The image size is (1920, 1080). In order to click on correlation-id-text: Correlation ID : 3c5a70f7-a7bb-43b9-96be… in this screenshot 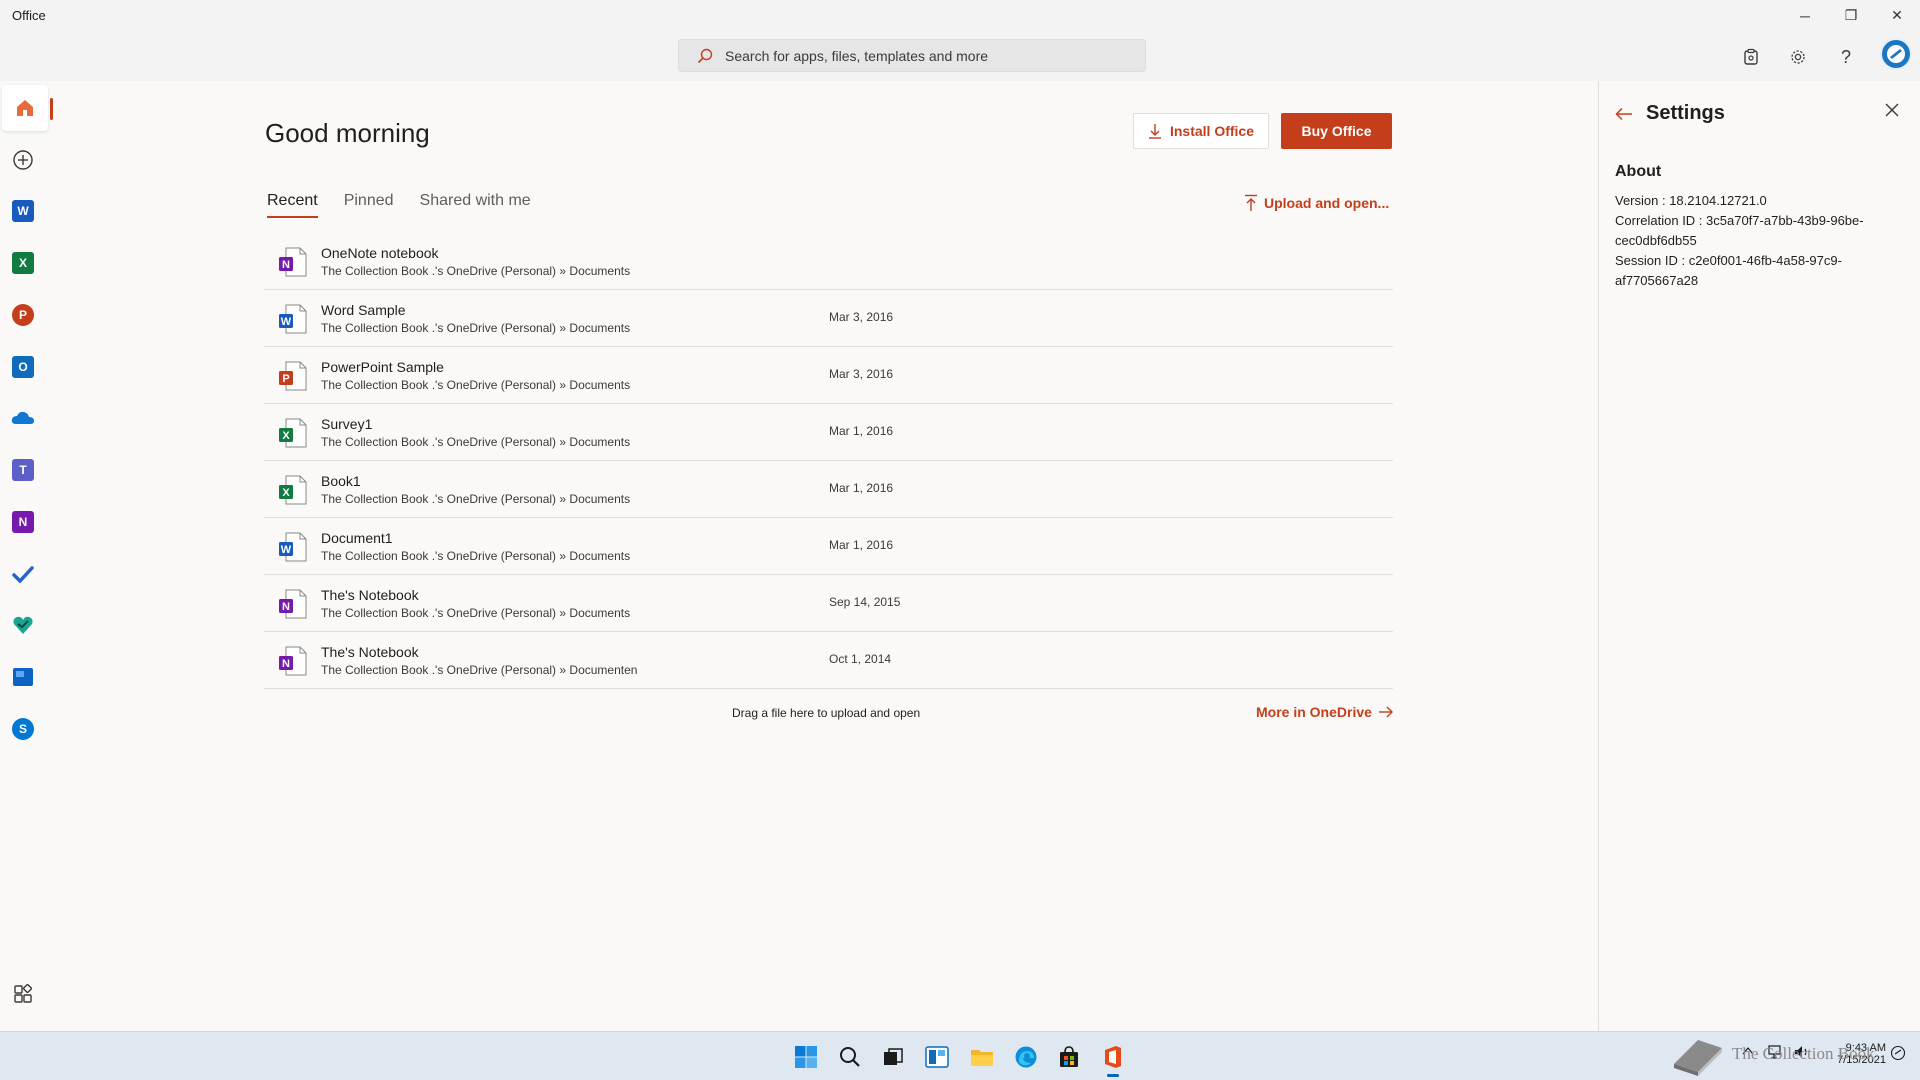, I will do `click(1739, 230)`.